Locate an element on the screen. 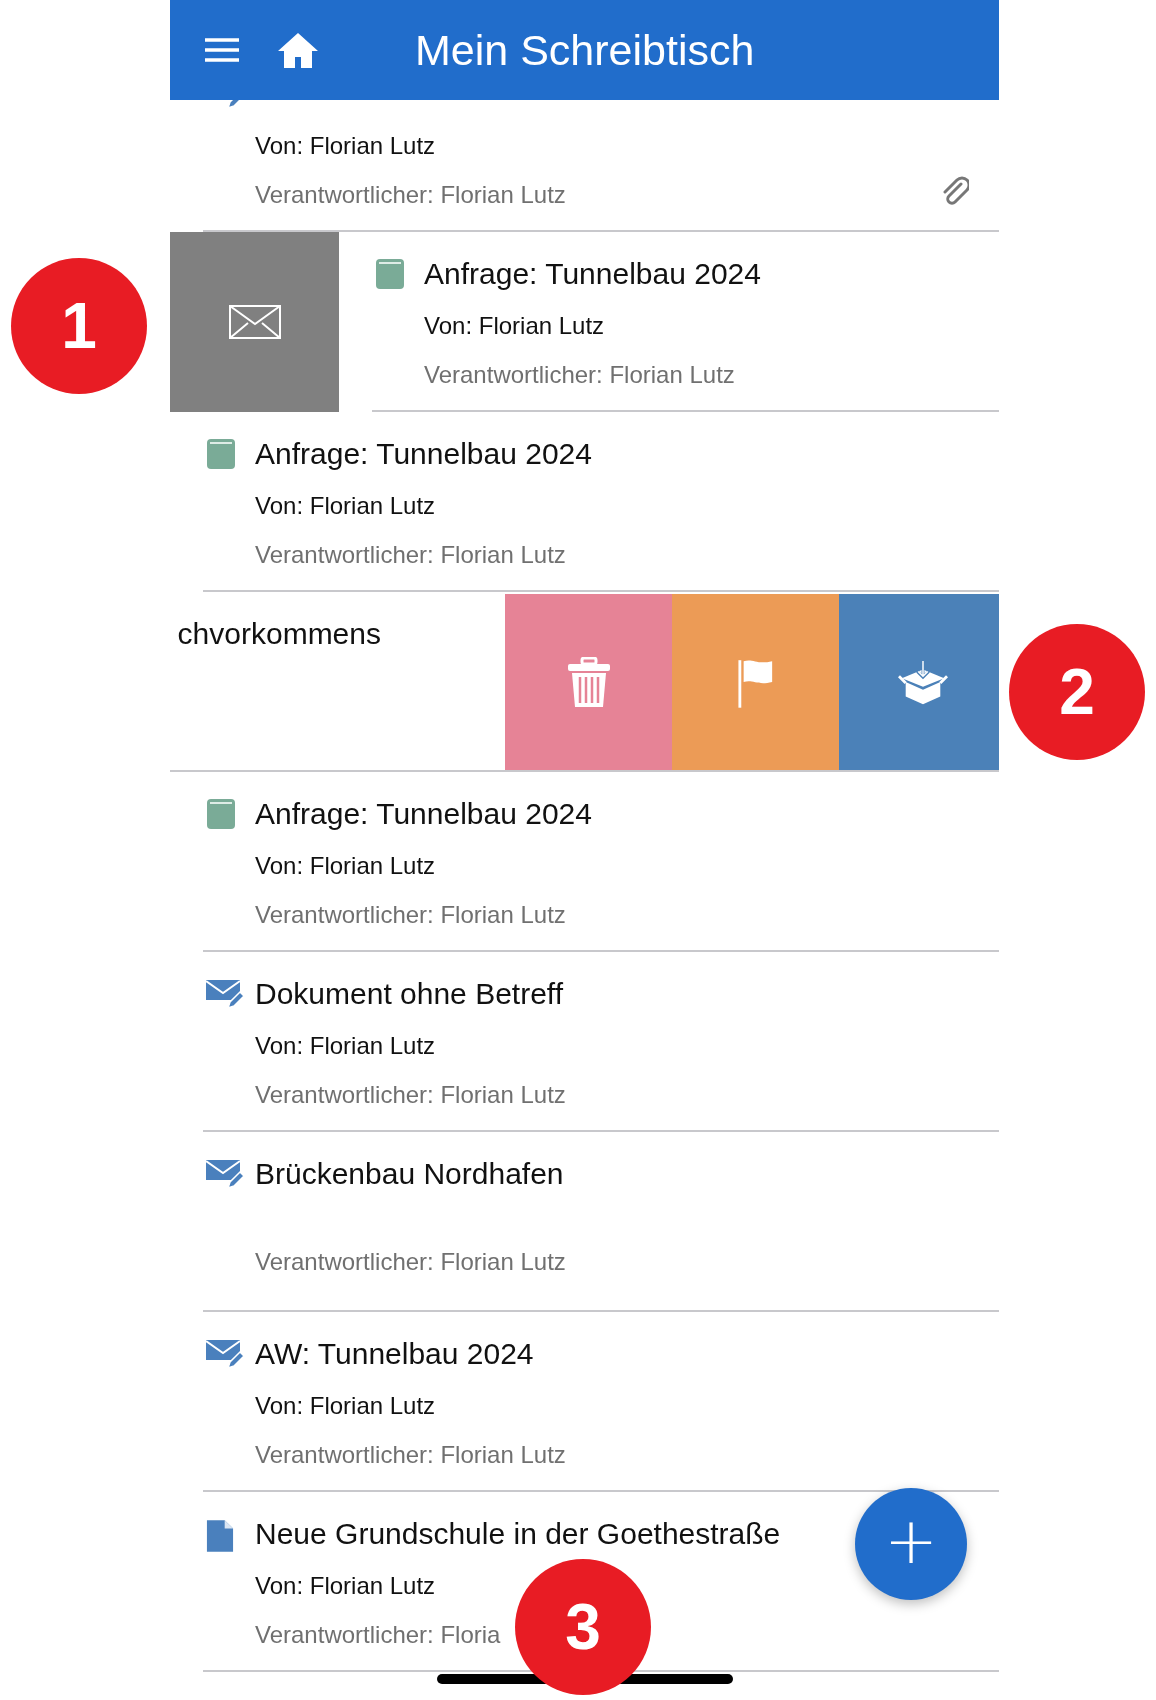 This screenshot has width=1156, height=1700. item-title: Neue Grundschule in der Goethestraße is located at coordinates (518, 1534).